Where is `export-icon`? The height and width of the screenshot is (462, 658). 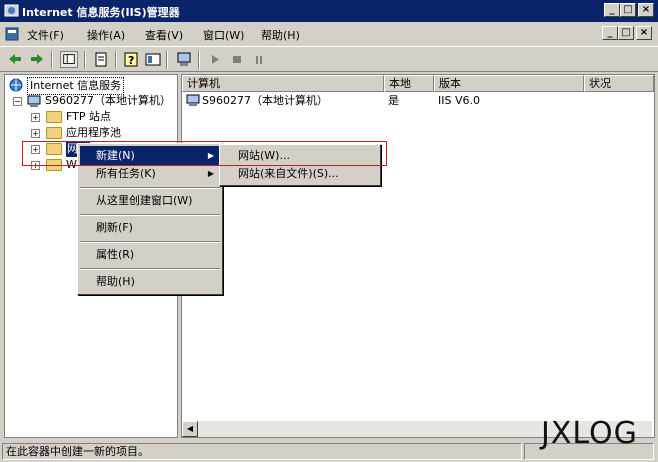
export-icon is located at coordinates (101, 59).